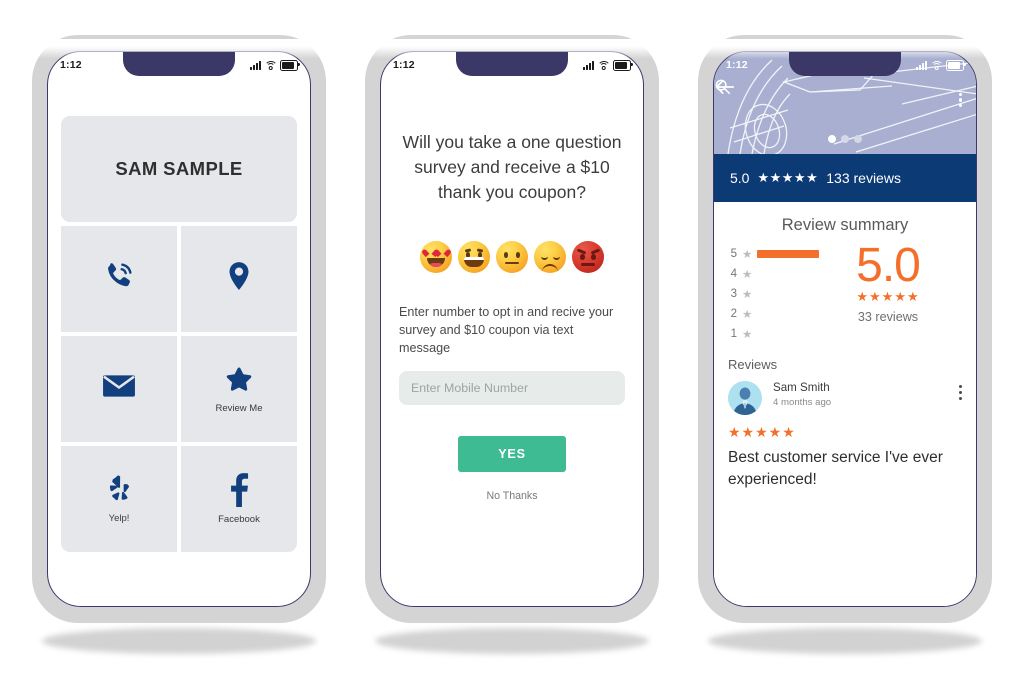 Image resolution: width=1024 pixels, height=693 pixels. What do you see at coordinates (239, 490) in the screenshot?
I see `facebook-icon` at bounding box center [239, 490].